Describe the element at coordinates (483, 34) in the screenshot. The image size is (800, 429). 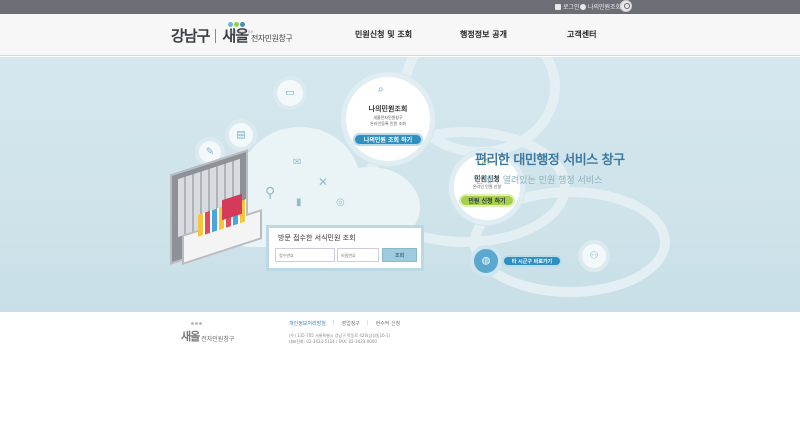
I see `nav-admin-info: 행정정보 공개` at that location.